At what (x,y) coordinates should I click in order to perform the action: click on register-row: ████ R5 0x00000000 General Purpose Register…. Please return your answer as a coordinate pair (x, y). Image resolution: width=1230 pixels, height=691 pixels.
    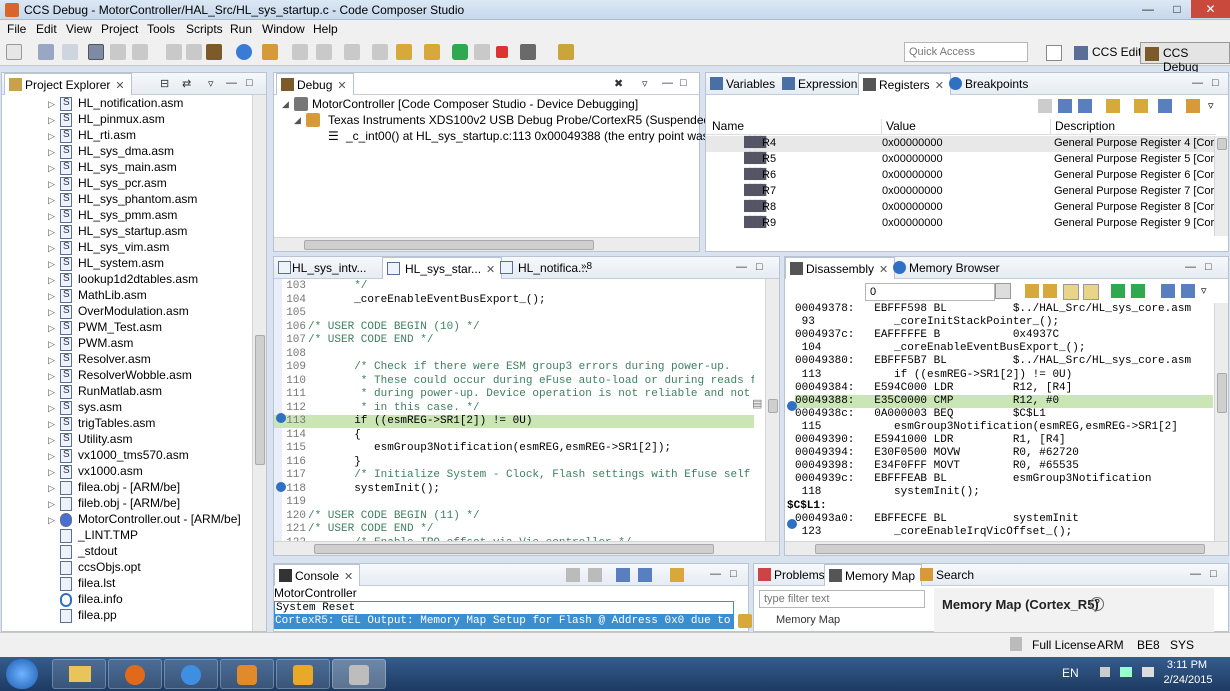
    Looking at the image, I should click on (964, 160).